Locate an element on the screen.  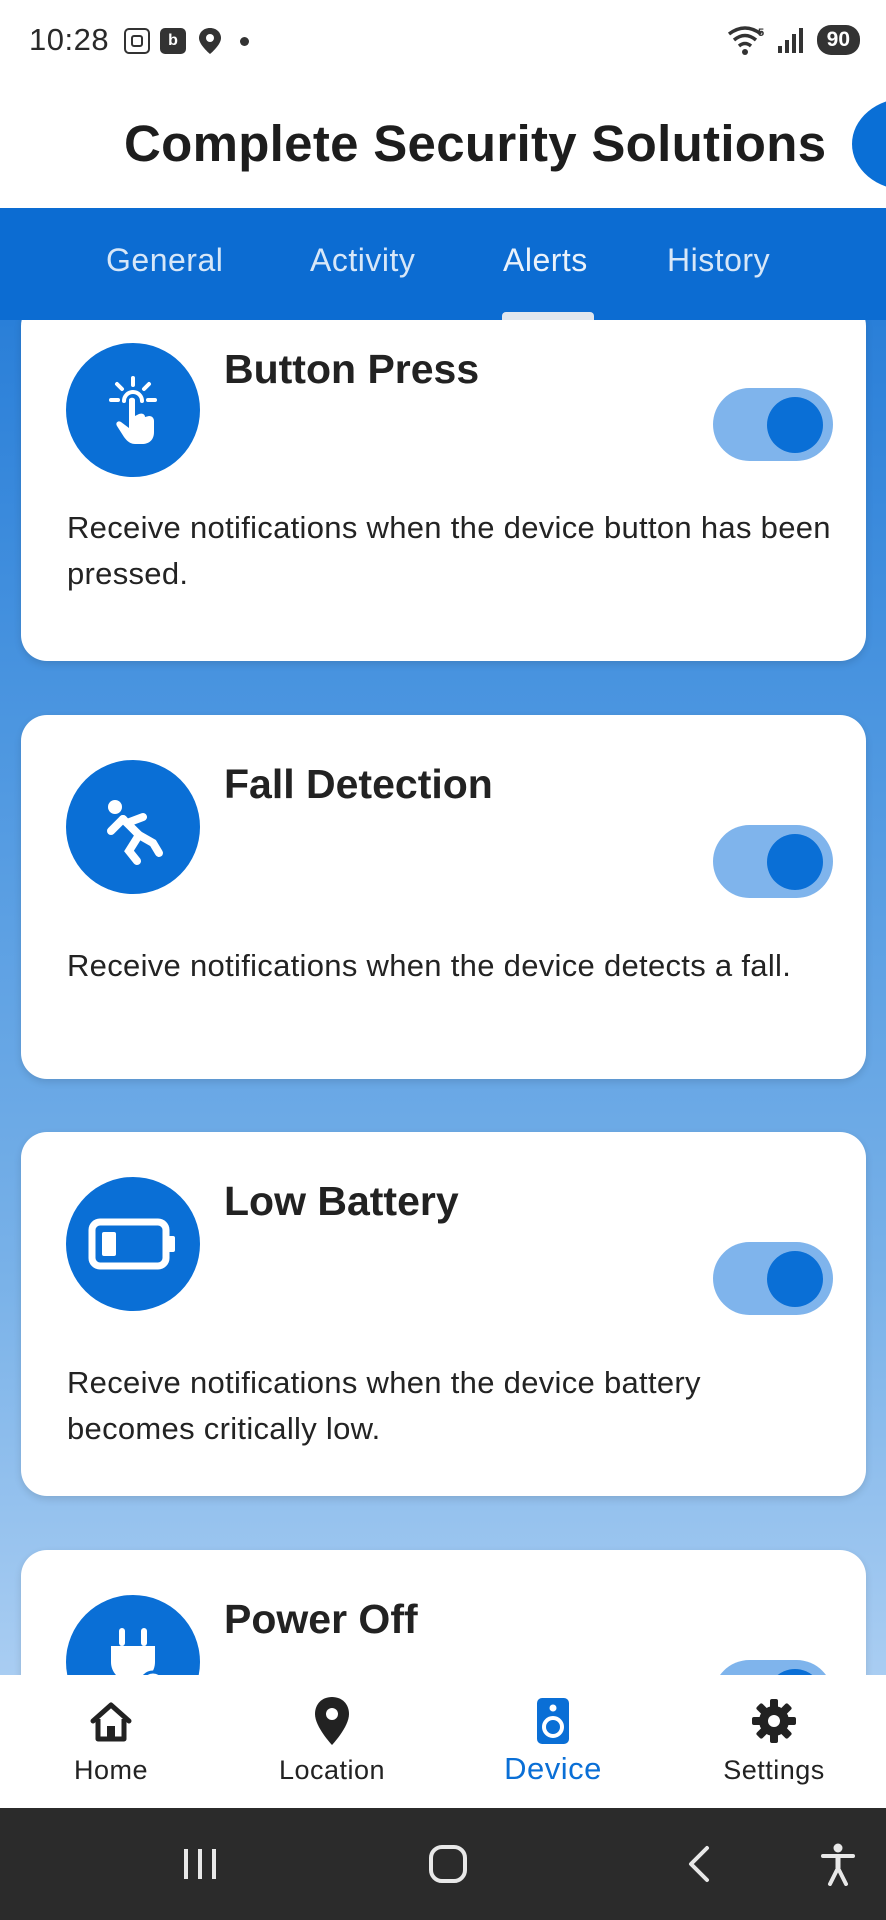
signal-icon is located at coordinates (790, 40).